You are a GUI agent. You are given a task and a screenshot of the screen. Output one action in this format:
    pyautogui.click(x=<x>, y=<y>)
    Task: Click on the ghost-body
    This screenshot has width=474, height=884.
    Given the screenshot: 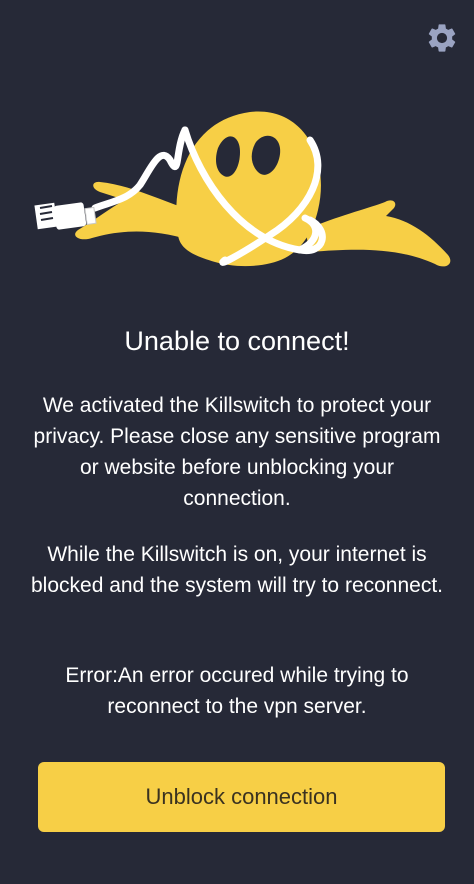 What is the action you would take?
    pyautogui.click(x=248, y=189)
    